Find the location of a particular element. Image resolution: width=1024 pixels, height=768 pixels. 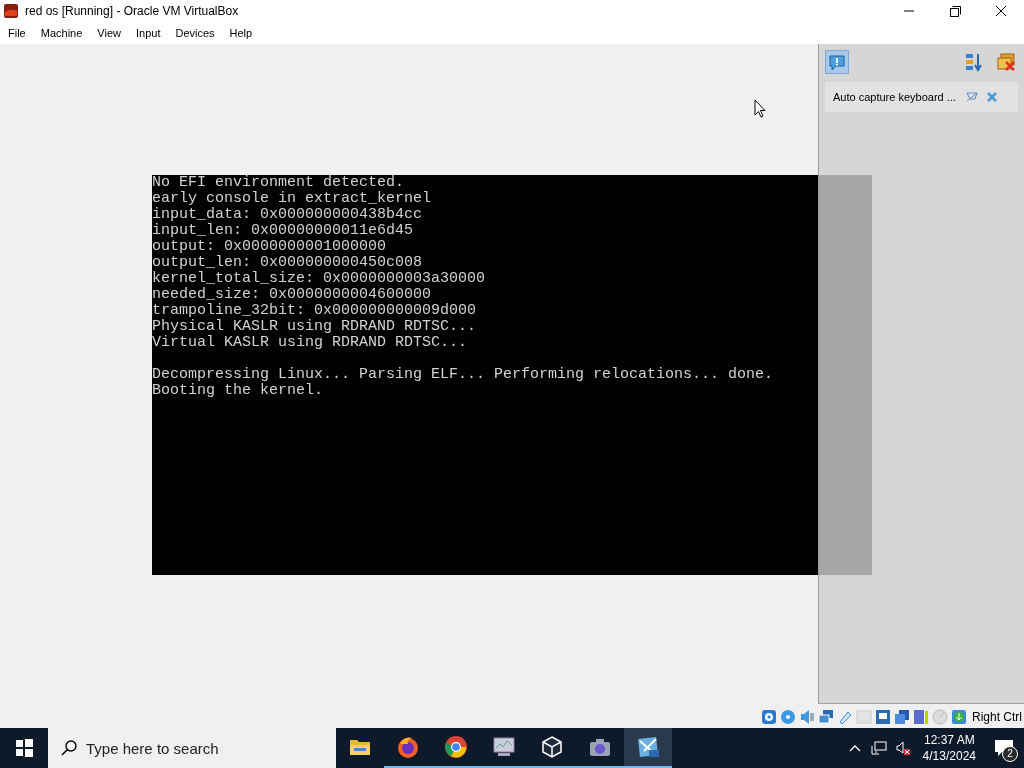

mouse-pointer-icon is located at coordinates (760, 108).